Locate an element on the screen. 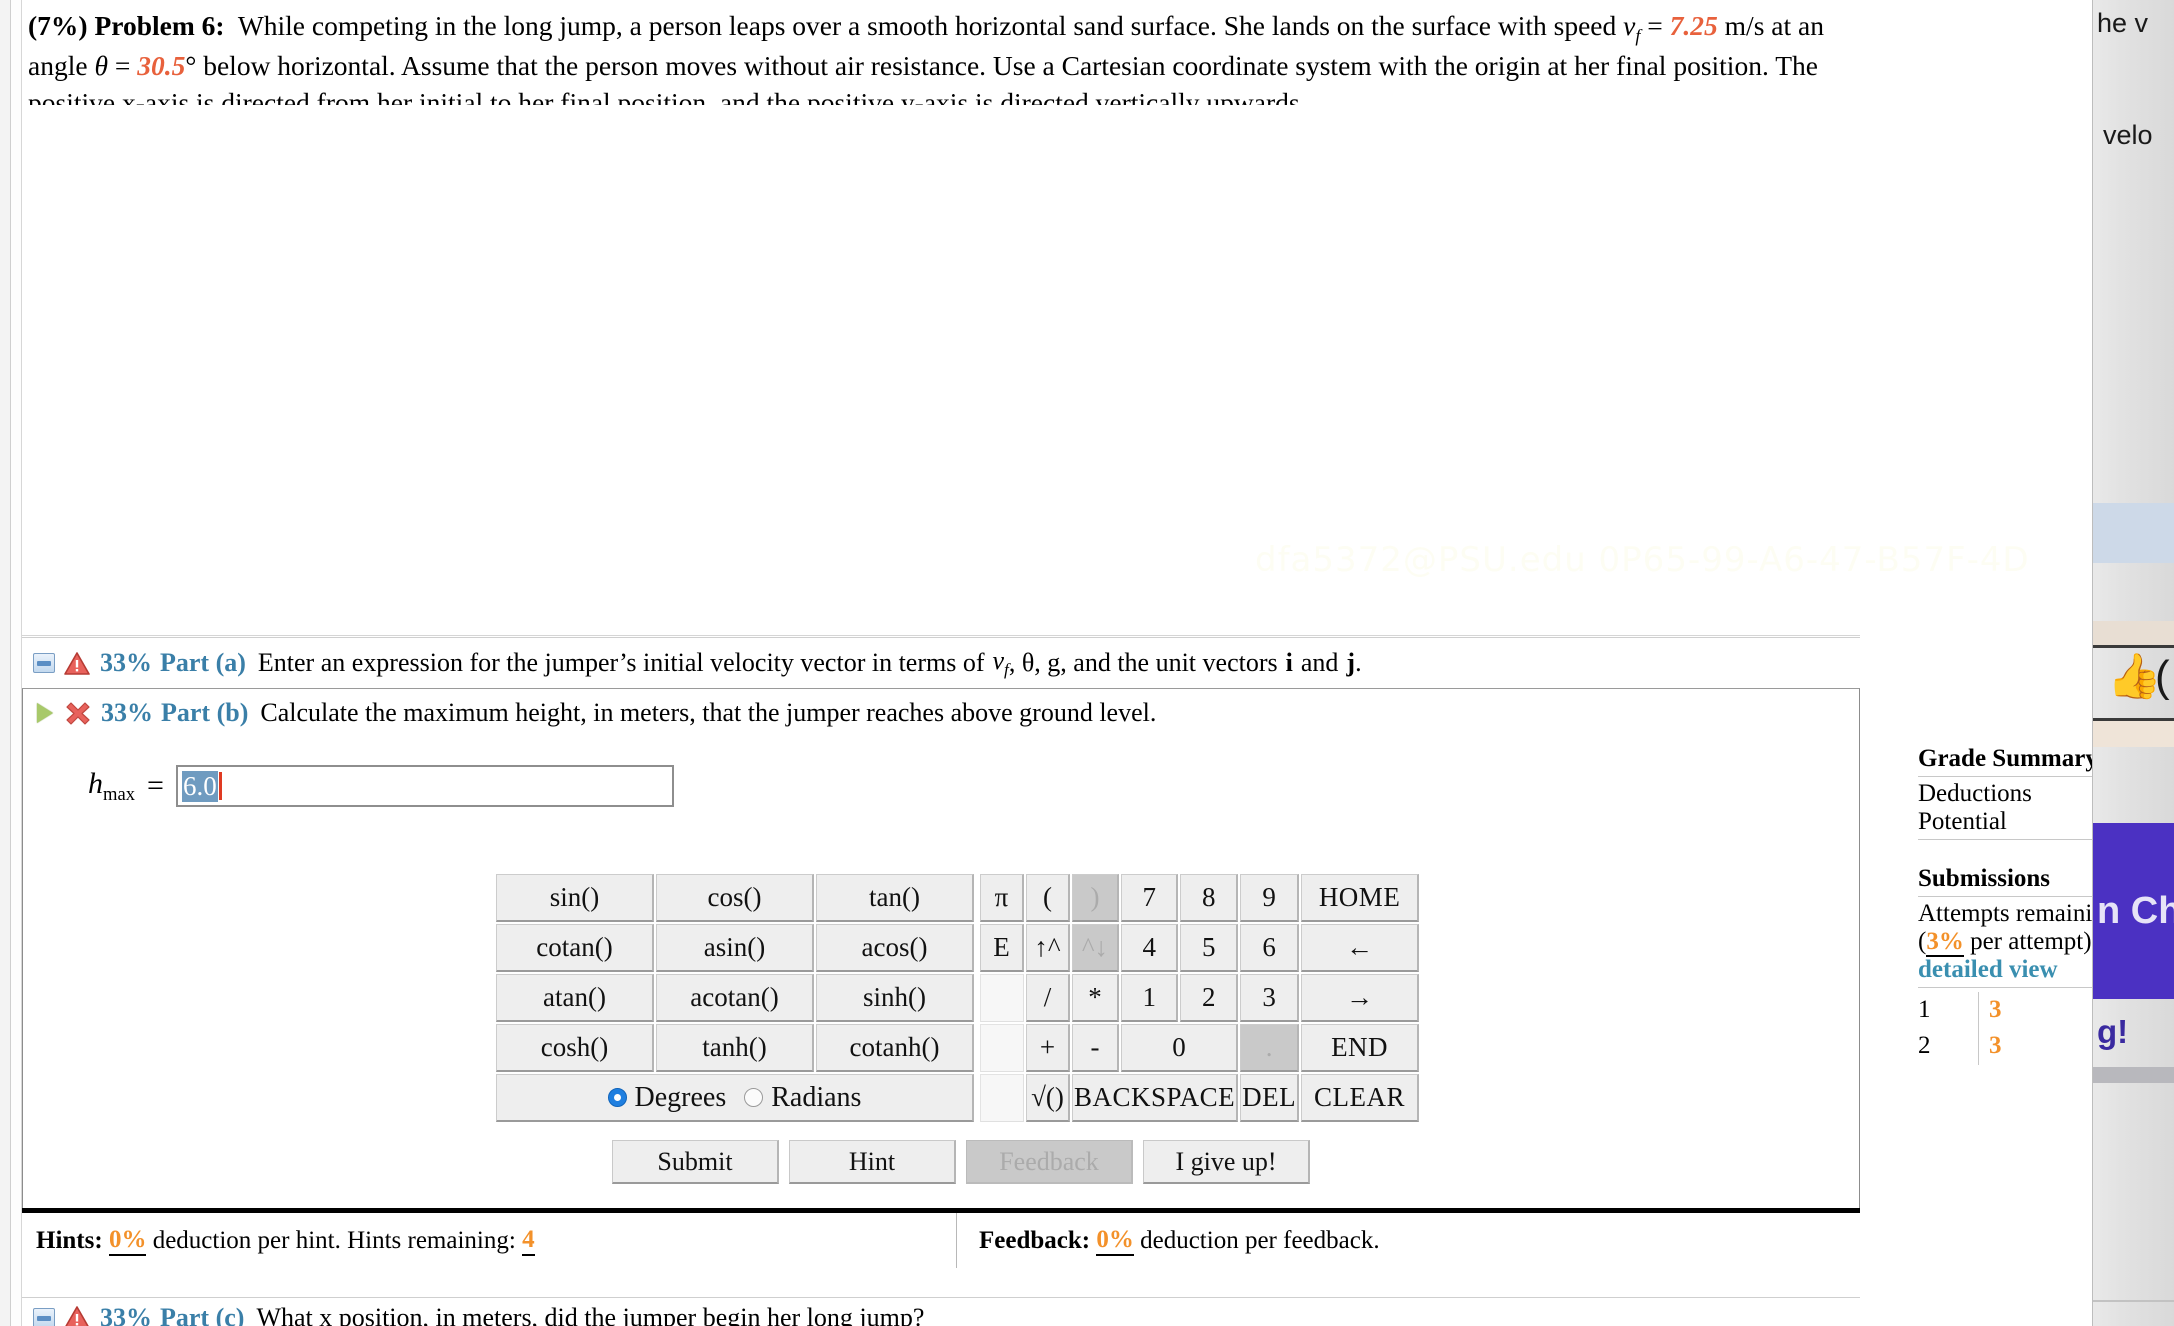 The height and width of the screenshot is (1326, 2174). key-tan: tan() is located at coordinates (895, 898).